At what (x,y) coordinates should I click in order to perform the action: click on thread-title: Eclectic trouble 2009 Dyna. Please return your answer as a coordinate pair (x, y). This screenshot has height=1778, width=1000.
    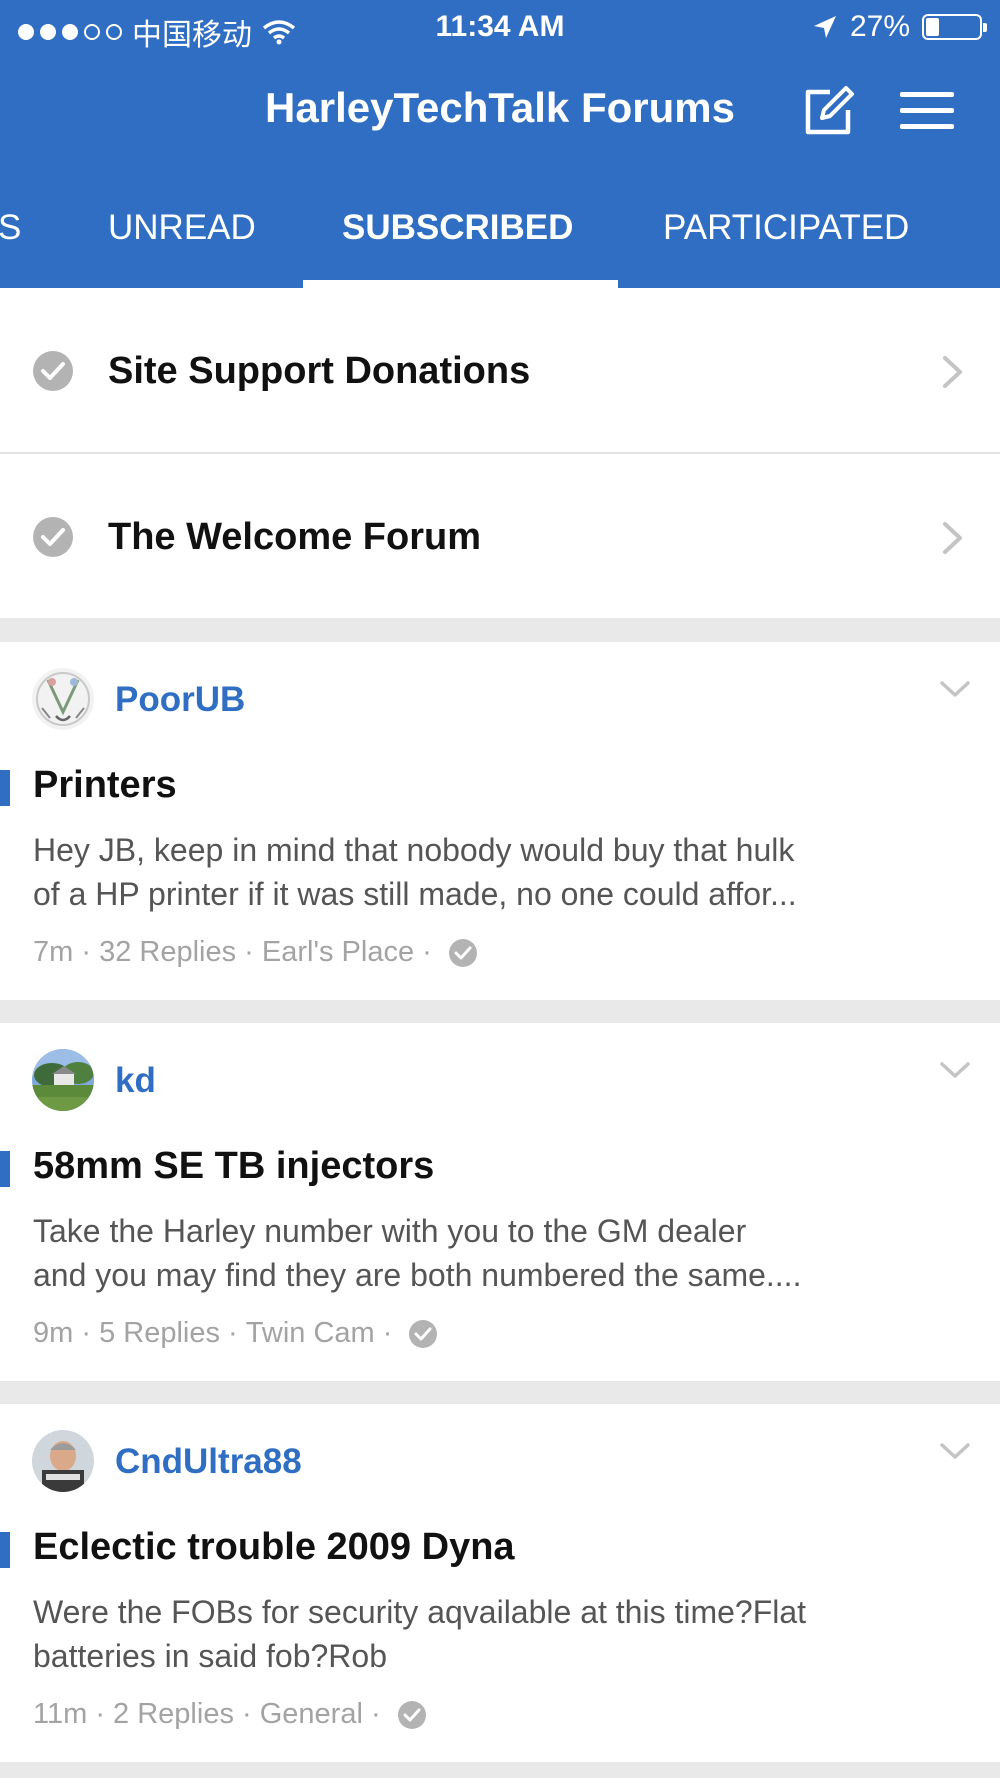
    Looking at the image, I should click on (274, 1547).